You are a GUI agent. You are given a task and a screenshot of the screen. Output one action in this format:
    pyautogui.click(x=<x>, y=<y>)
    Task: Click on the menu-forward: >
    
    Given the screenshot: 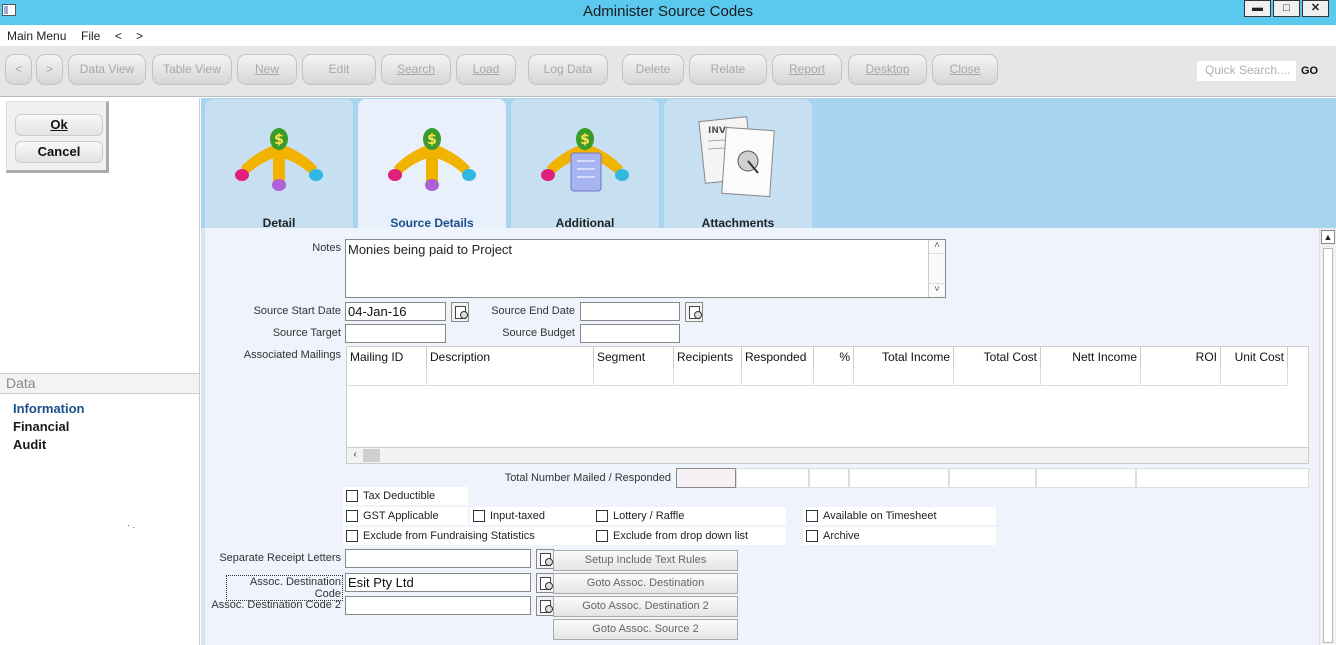 What is the action you would take?
    pyautogui.click(x=139, y=36)
    